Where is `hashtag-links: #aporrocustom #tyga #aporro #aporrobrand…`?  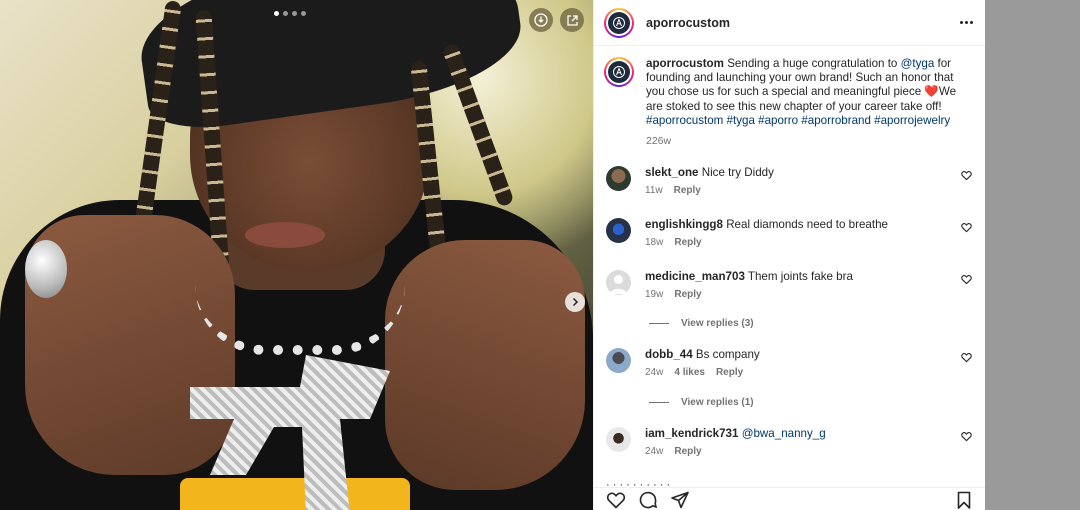
hashtag-links: #aporrocustom #tyga #aporro #aporrobrand… is located at coordinates (798, 120).